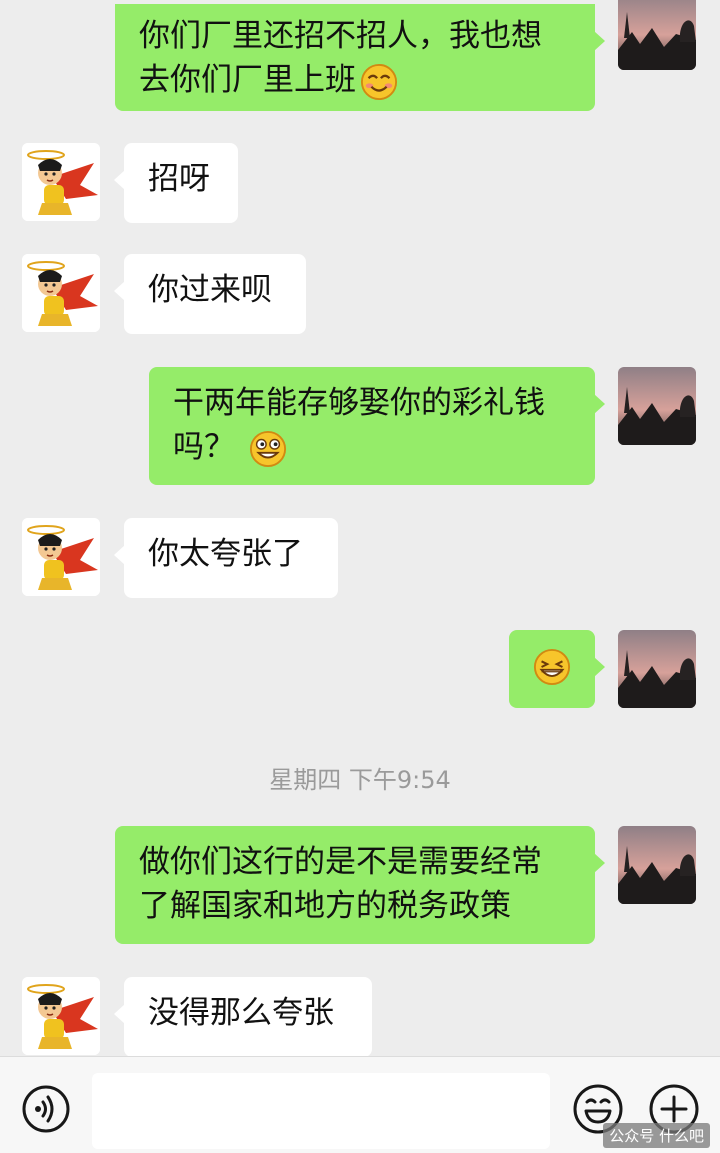 The width and height of the screenshot is (720, 1153). I want to click on message-text: 做你们这行的是不是需要经常, so click(340, 862).